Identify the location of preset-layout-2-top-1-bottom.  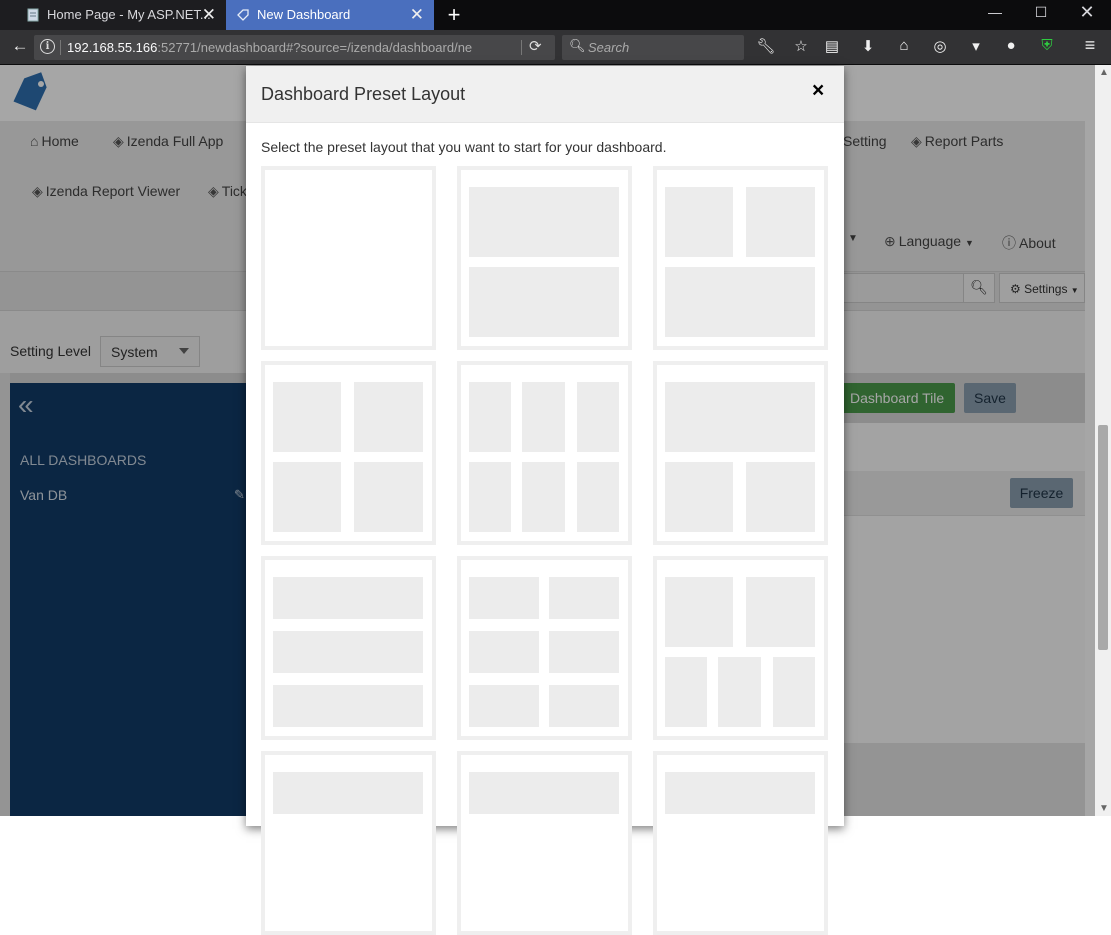
(740, 258).